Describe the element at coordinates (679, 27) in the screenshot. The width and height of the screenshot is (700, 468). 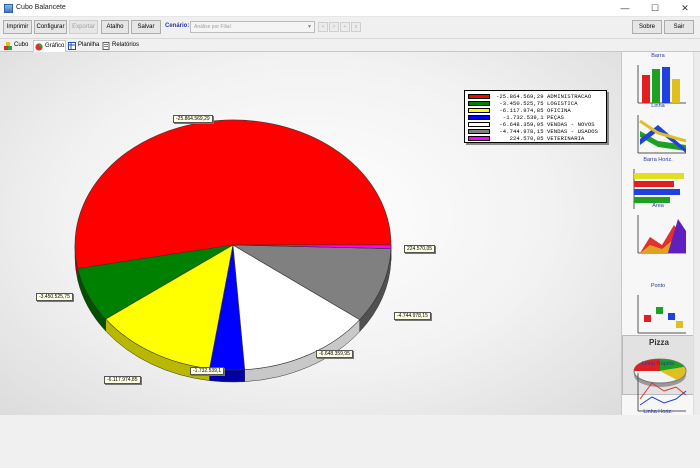
I see `exit-button: Sair` at that location.